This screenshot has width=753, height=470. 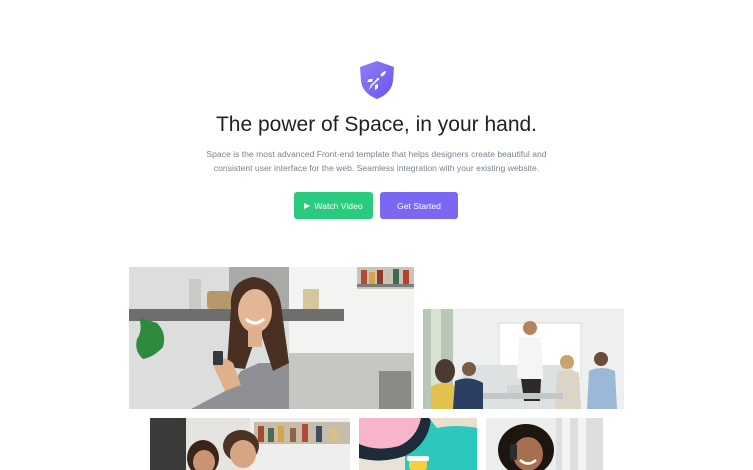 I want to click on office-meeting-photo, so click(x=523, y=359).